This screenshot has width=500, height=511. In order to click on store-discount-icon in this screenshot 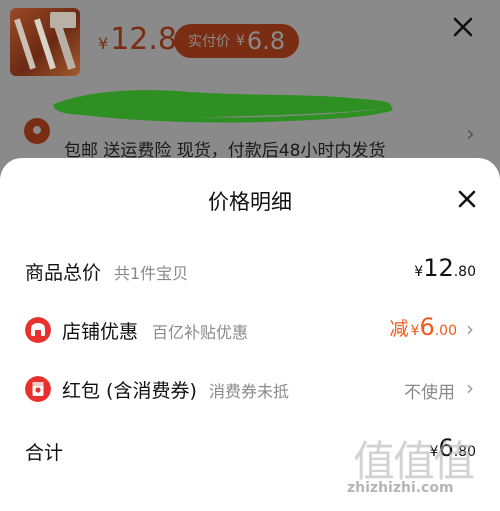, I will do `click(38, 330)`.